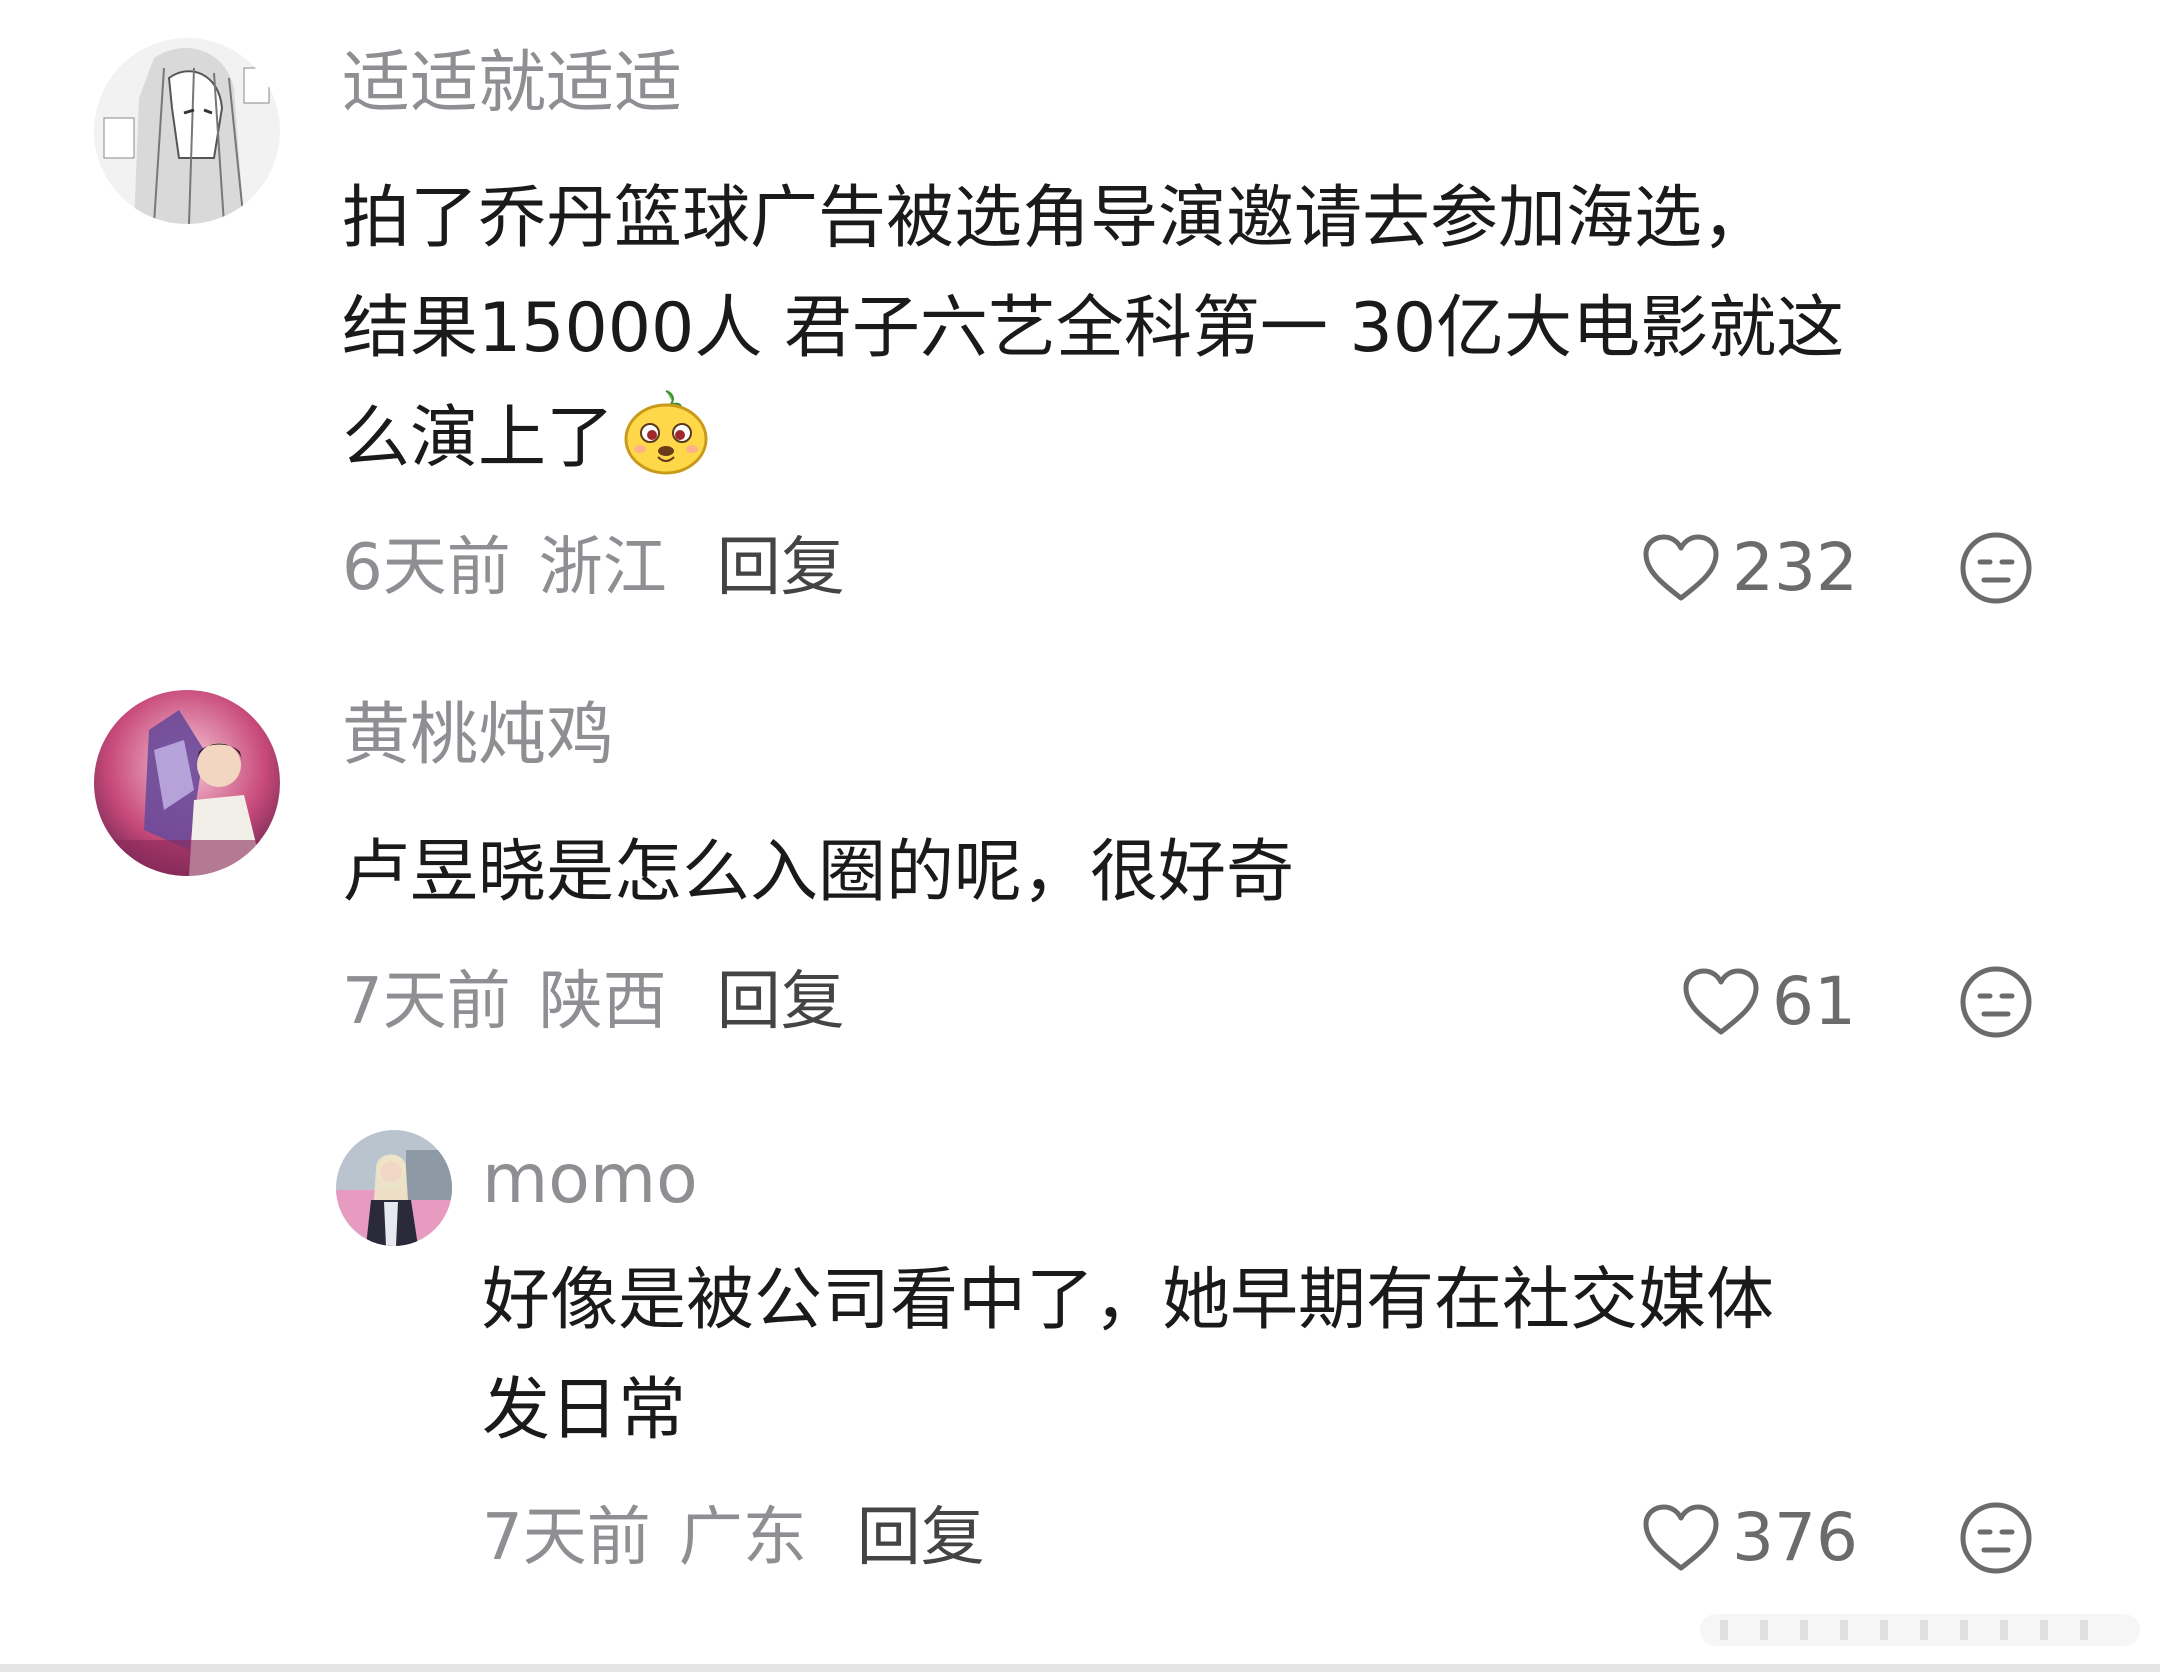 This screenshot has height=1672, width=2160. I want to click on bottom-divider, so click(1080, 1668).